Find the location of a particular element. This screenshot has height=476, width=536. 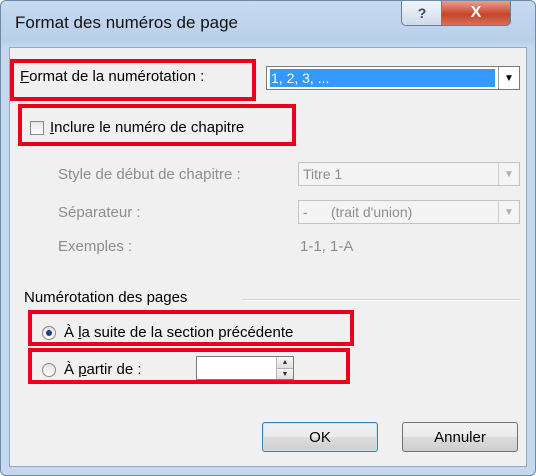

spinner-buttons: ▲ ▼ is located at coordinates (284, 368).